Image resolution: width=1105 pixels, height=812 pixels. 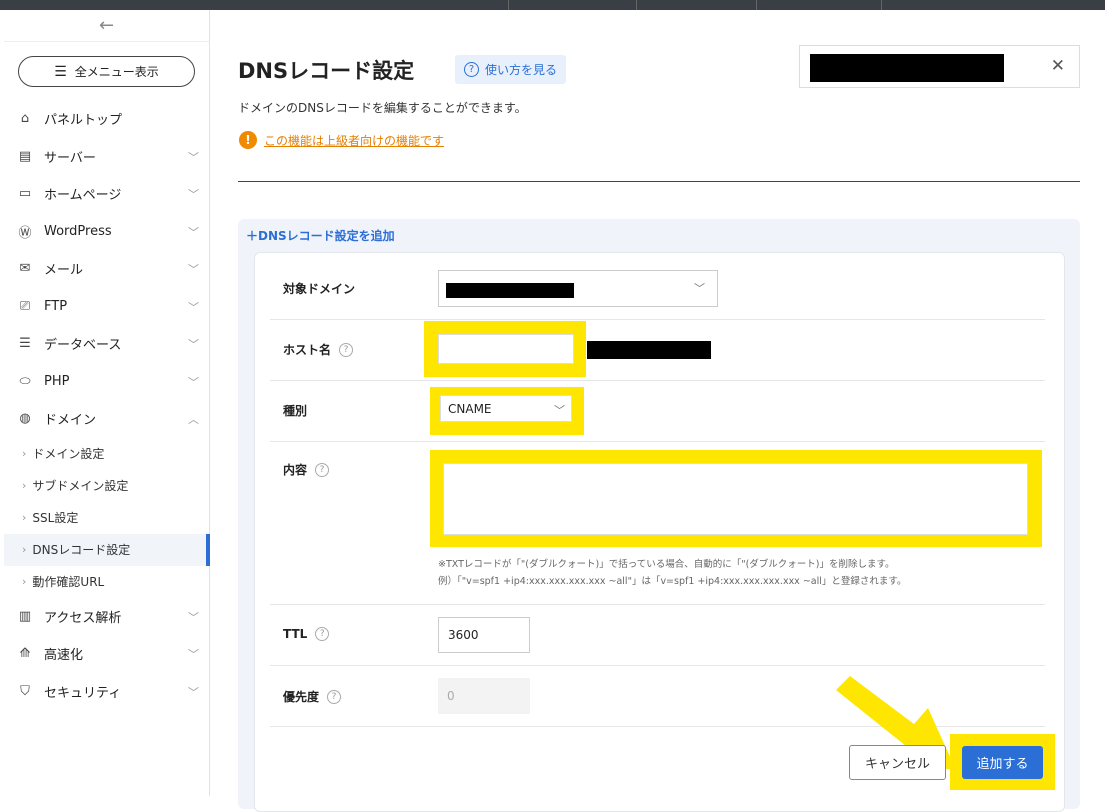 I want to click on domain-label-text: 対象ドメイン, so click(x=319, y=289).